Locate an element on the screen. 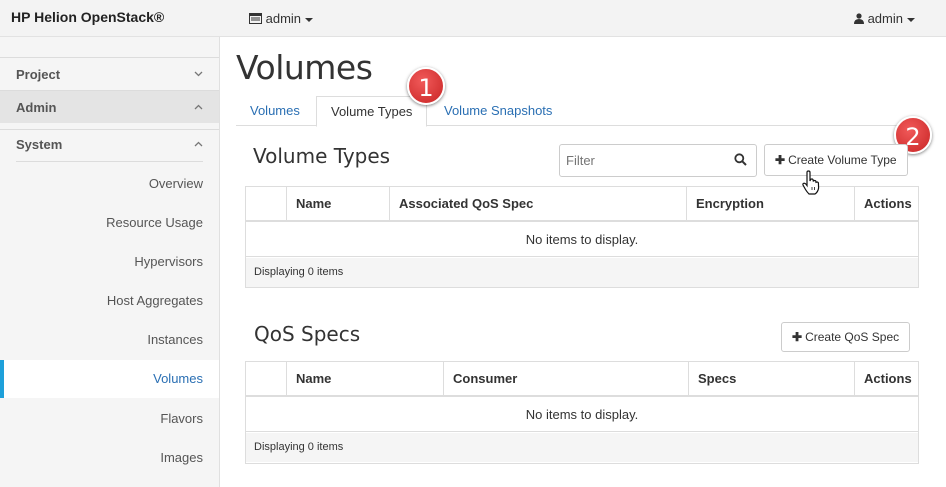  sidebar-section-label: System is located at coordinates (39, 144).